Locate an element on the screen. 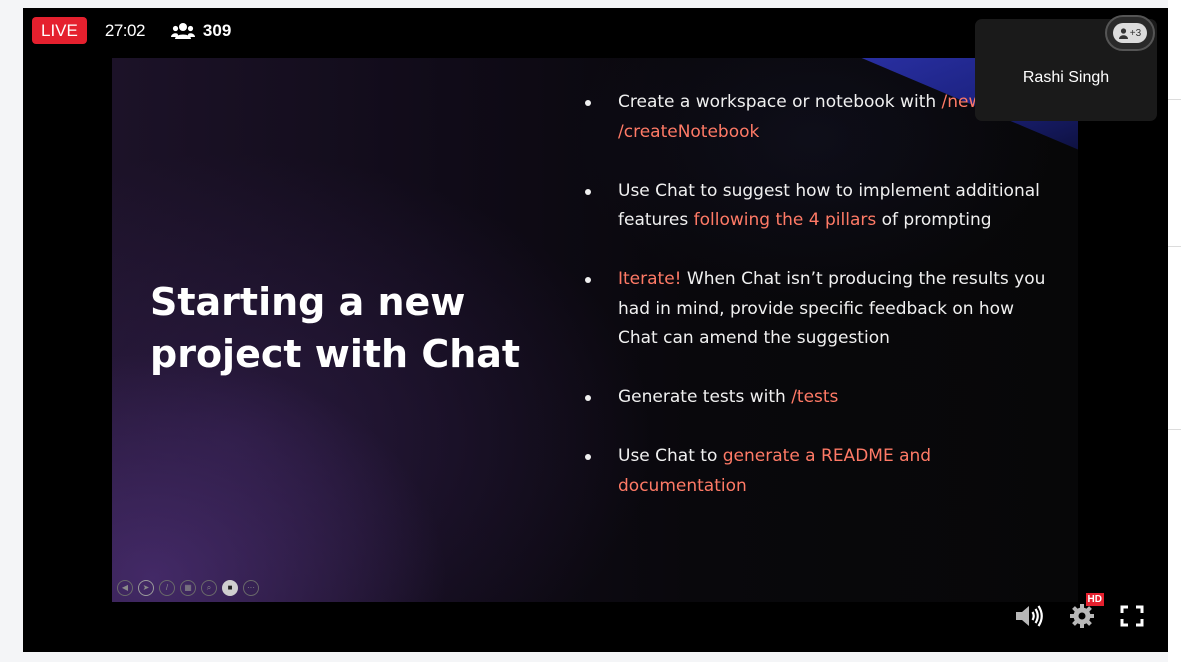 The width and height of the screenshot is (1181, 662). bullet-highlight-text: following the 4 pillars is located at coordinates (785, 220).